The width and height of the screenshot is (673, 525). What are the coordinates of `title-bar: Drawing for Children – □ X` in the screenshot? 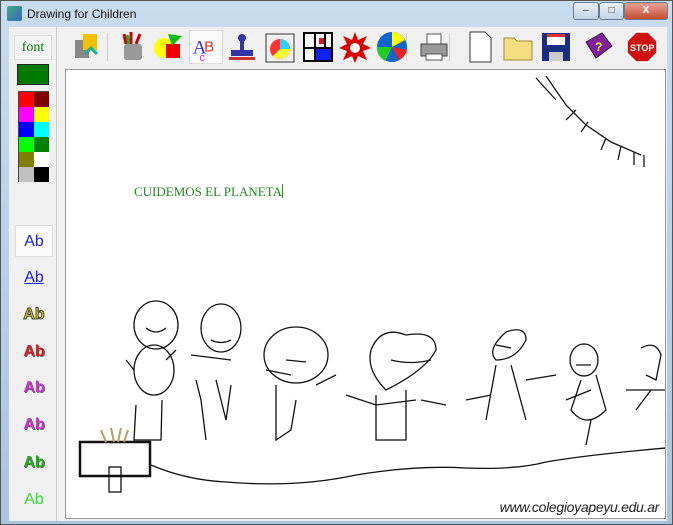 It's located at (336, 14).